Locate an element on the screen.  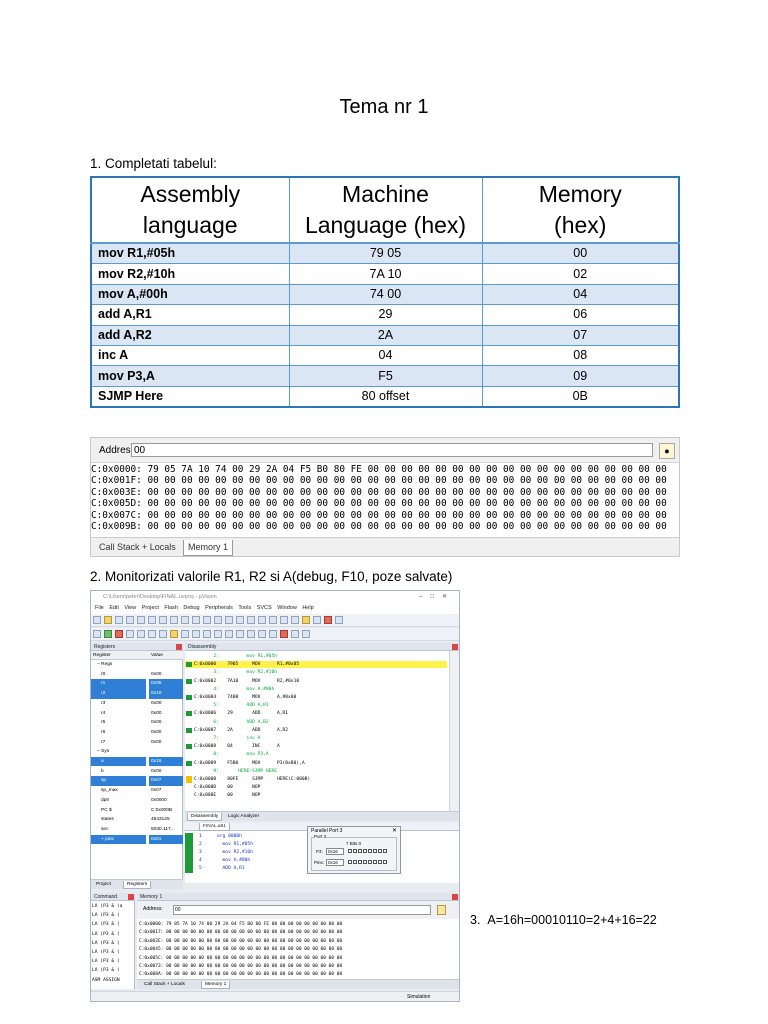
tab-final-a51: FINAL.a51 is located at coordinates (214, 827).